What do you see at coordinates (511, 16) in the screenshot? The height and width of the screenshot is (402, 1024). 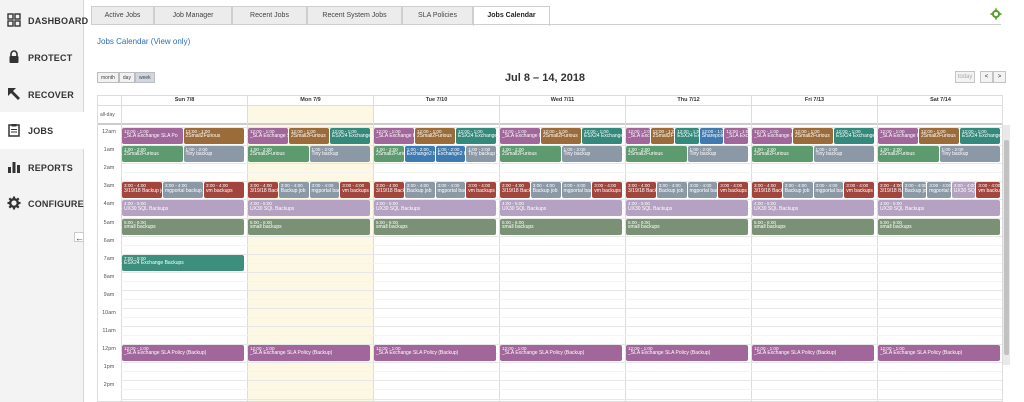 I see `tab-jobs-calendar: Jobs Calendar` at bounding box center [511, 16].